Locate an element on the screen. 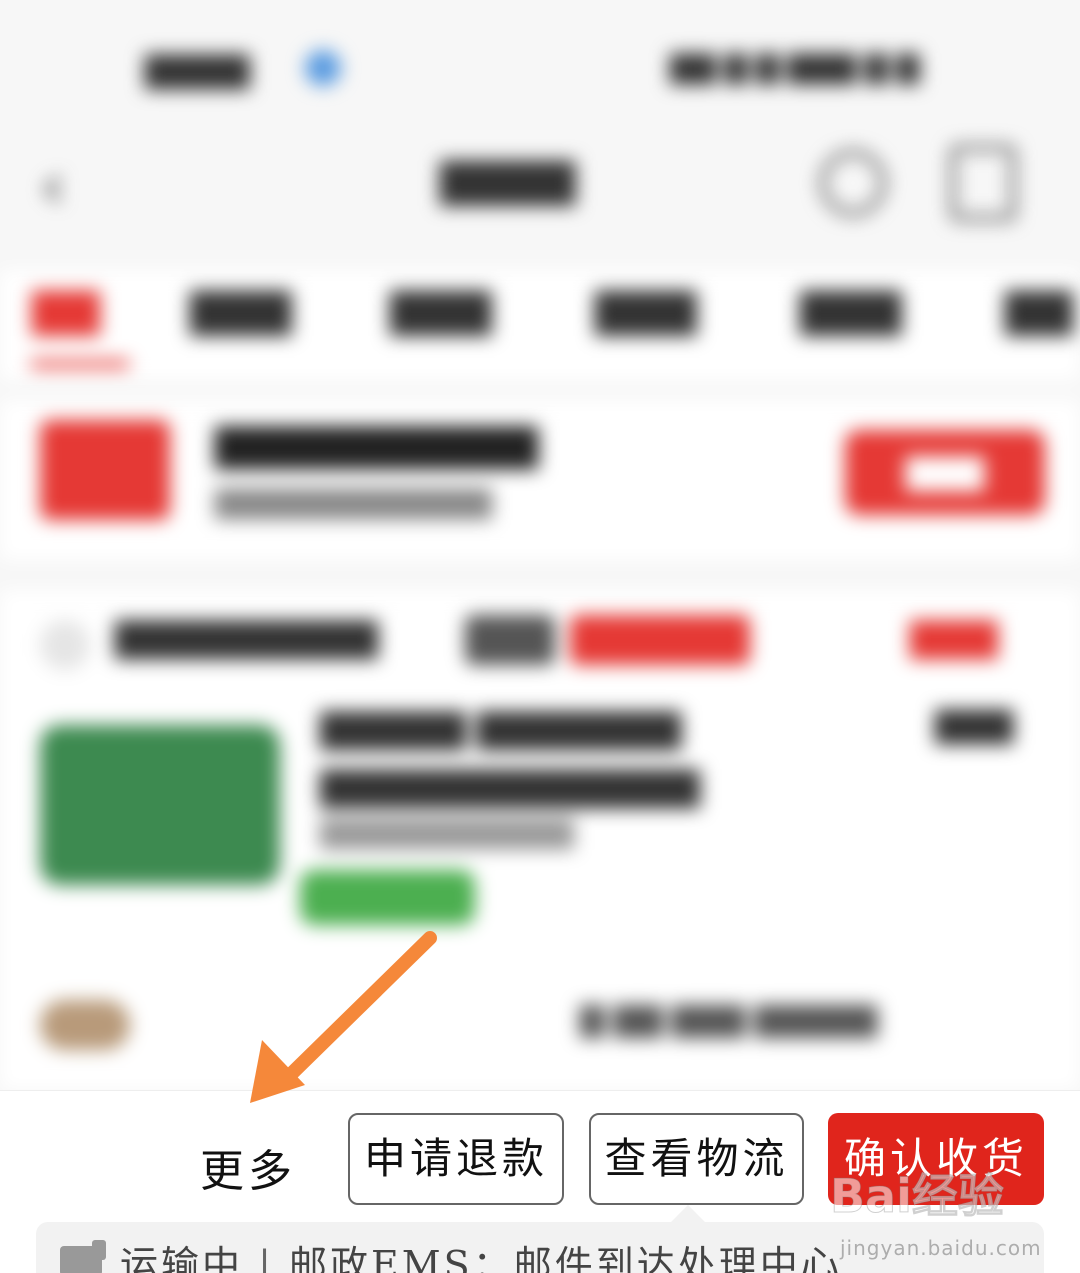 Image resolution: width=1080 pixels, height=1273 pixels. promo-badge is located at coordinates (105, 470).